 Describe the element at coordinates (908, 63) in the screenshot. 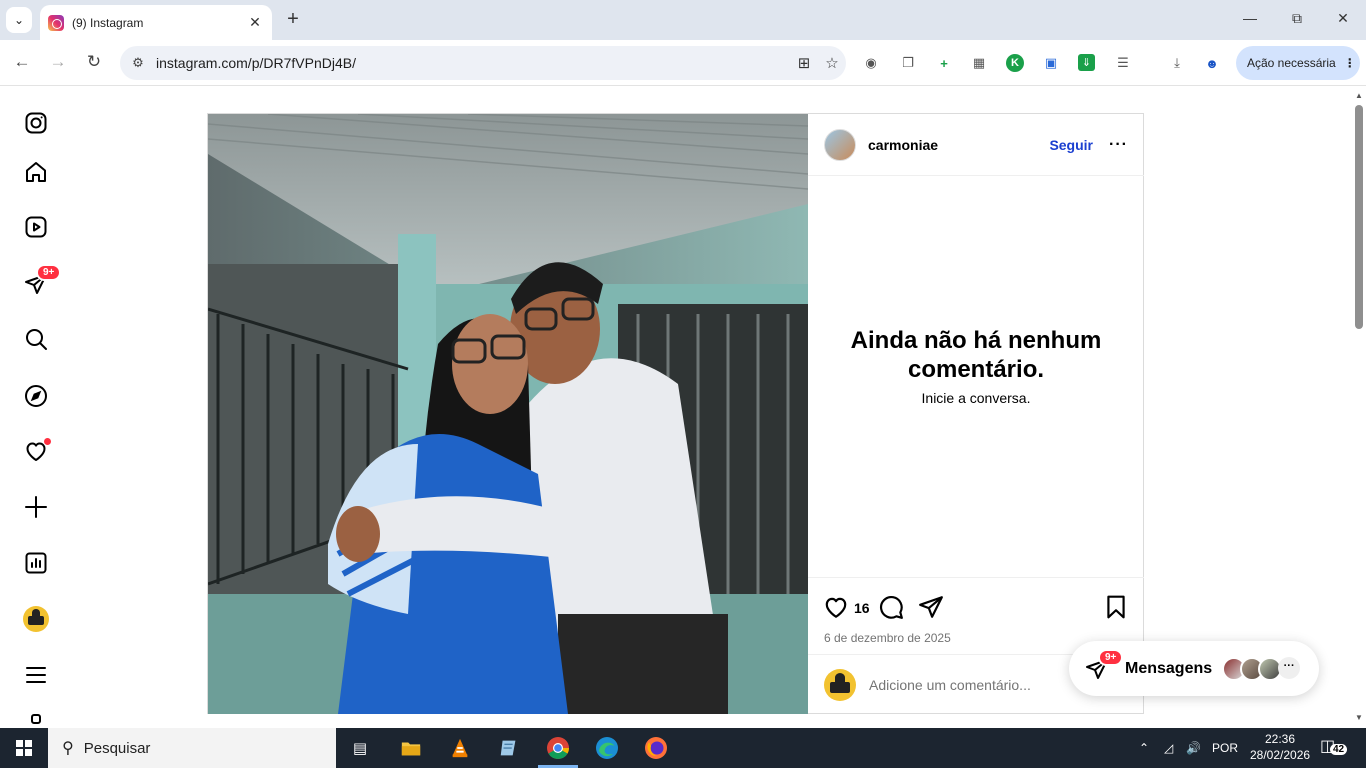

I see `copy-extension-icon: ❐` at that location.